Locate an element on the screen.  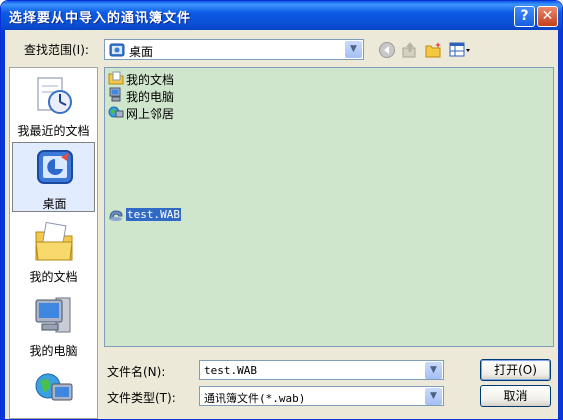
file-name-value: test.WAB is located at coordinates (230, 370).